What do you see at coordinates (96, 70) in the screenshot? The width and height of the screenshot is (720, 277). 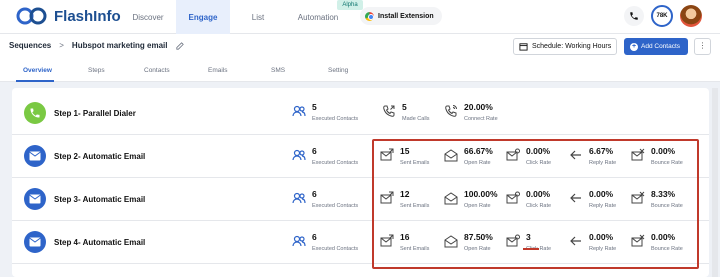 I see `tab-steps: Steps` at bounding box center [96, 70].